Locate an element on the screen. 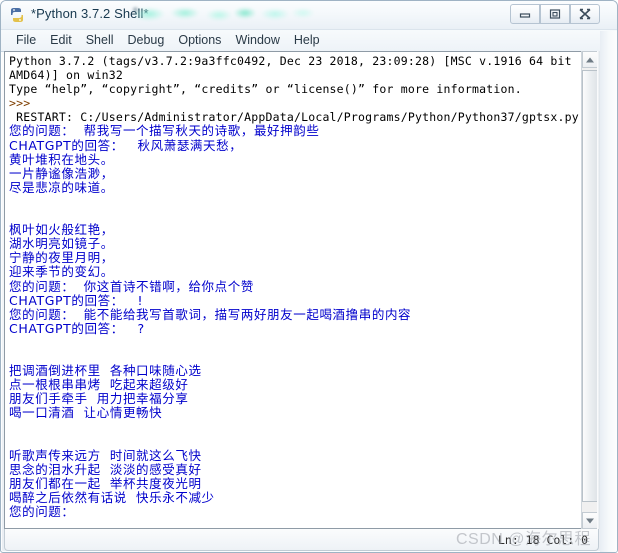  shell-line: 您的问题： 帮我写一个描写秋天的诗歌，最好押韵些 is located at coordinates (164, 131).